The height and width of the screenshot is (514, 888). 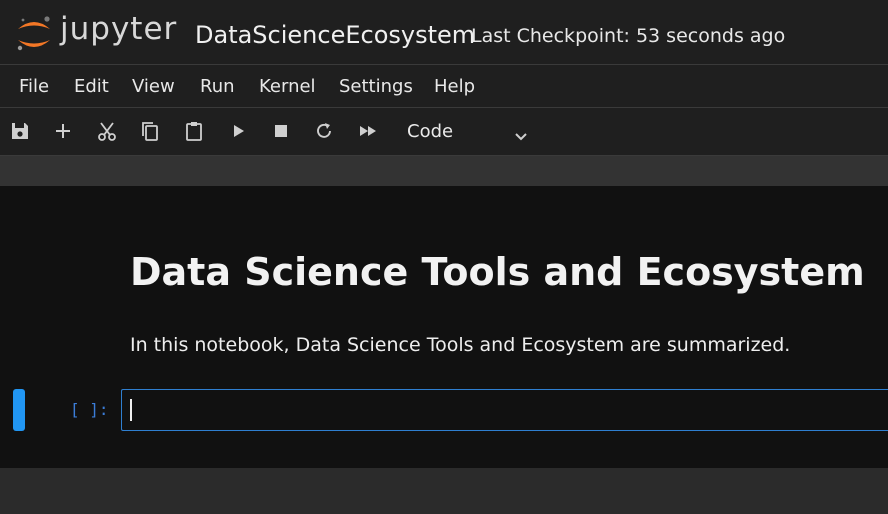 What do you see at coordinates (194, 131) in the screenshot?
I see `paste-icon` at bounding box center [194, 131].